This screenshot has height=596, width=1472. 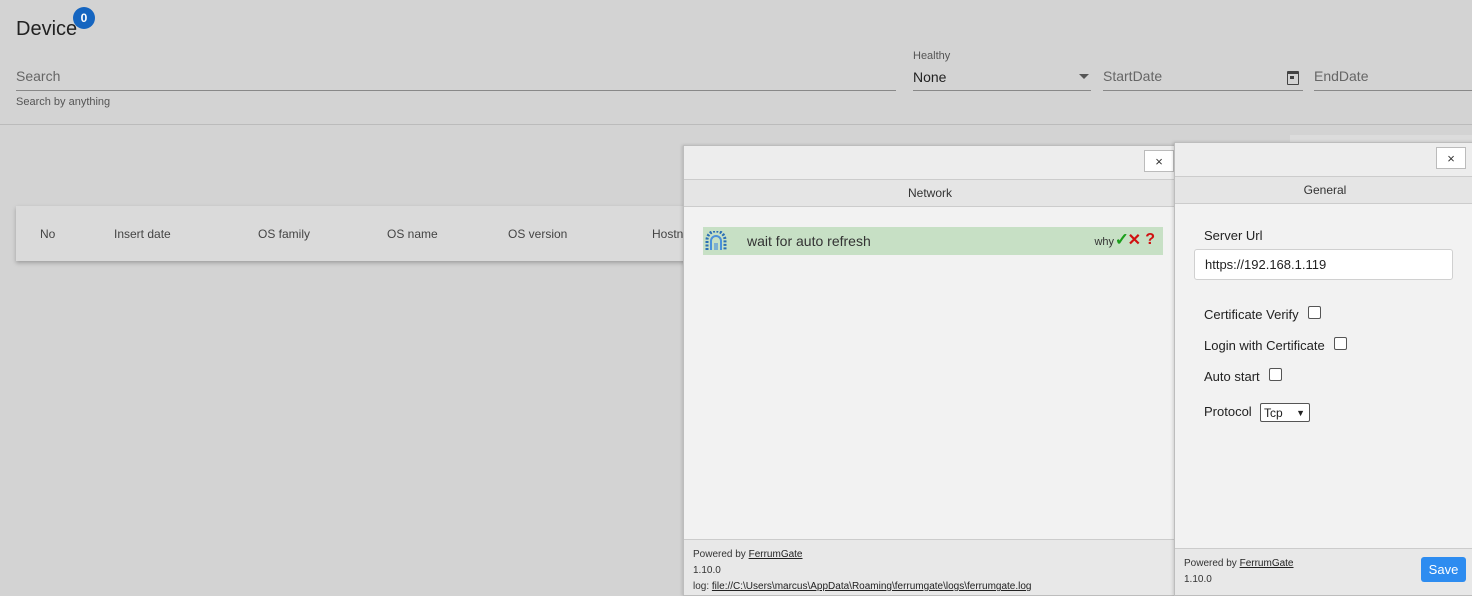 I want to click on healthy-select: None, so click(x=1002, y=73).